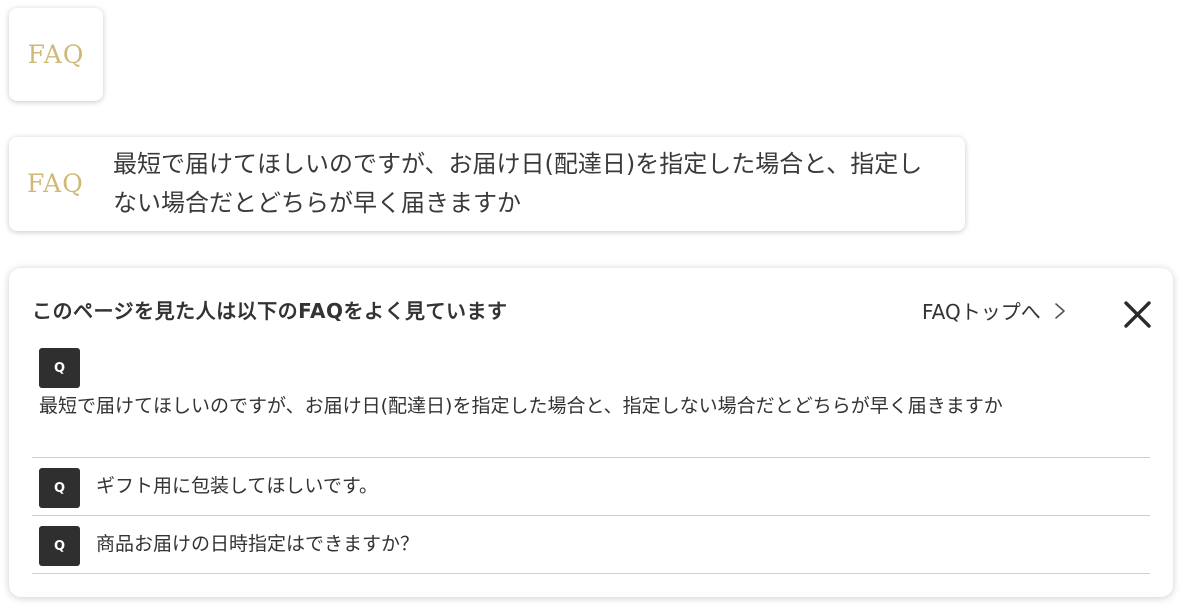 This screenshot has width=1189, height=608. I want to click on faq-top-link: FAQトップへ, so click(994, 310).